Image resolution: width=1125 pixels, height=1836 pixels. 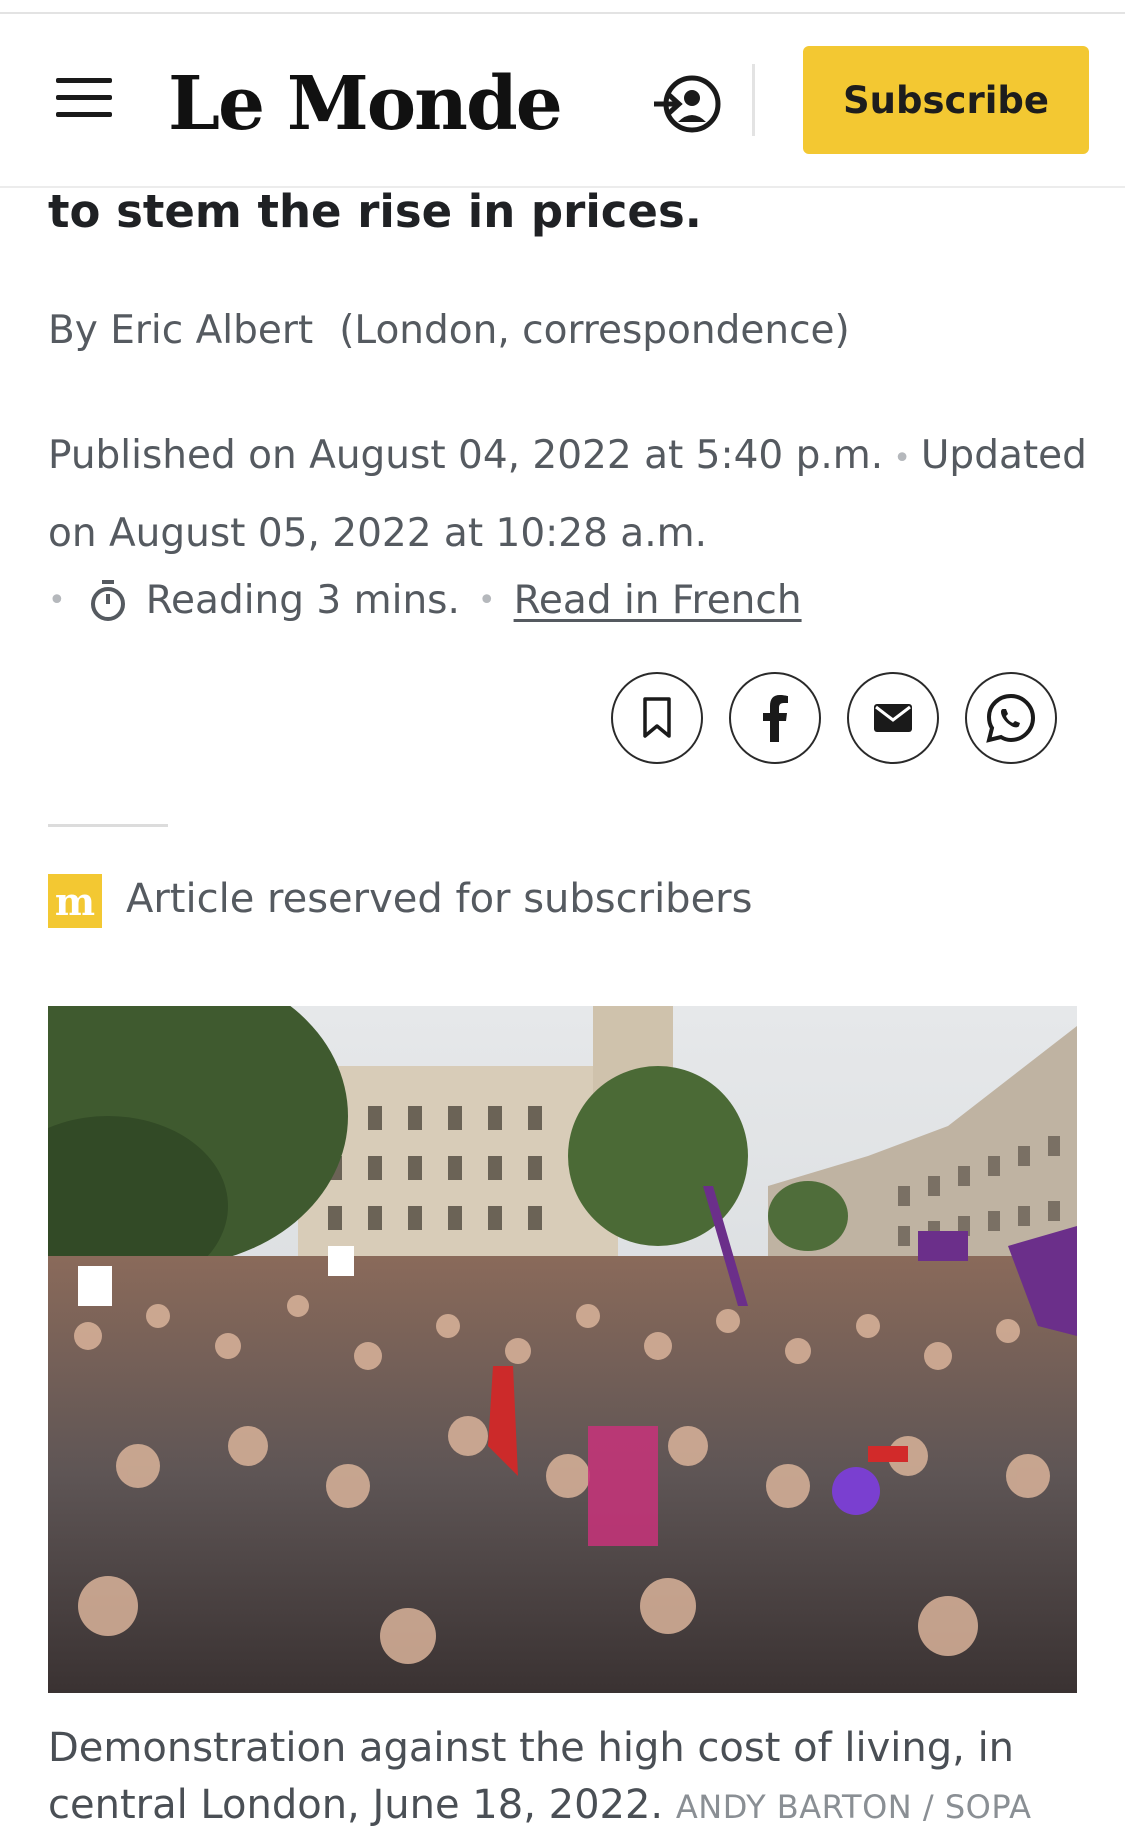 I want to click on share-facebook-button, so click(x=775, y=718).